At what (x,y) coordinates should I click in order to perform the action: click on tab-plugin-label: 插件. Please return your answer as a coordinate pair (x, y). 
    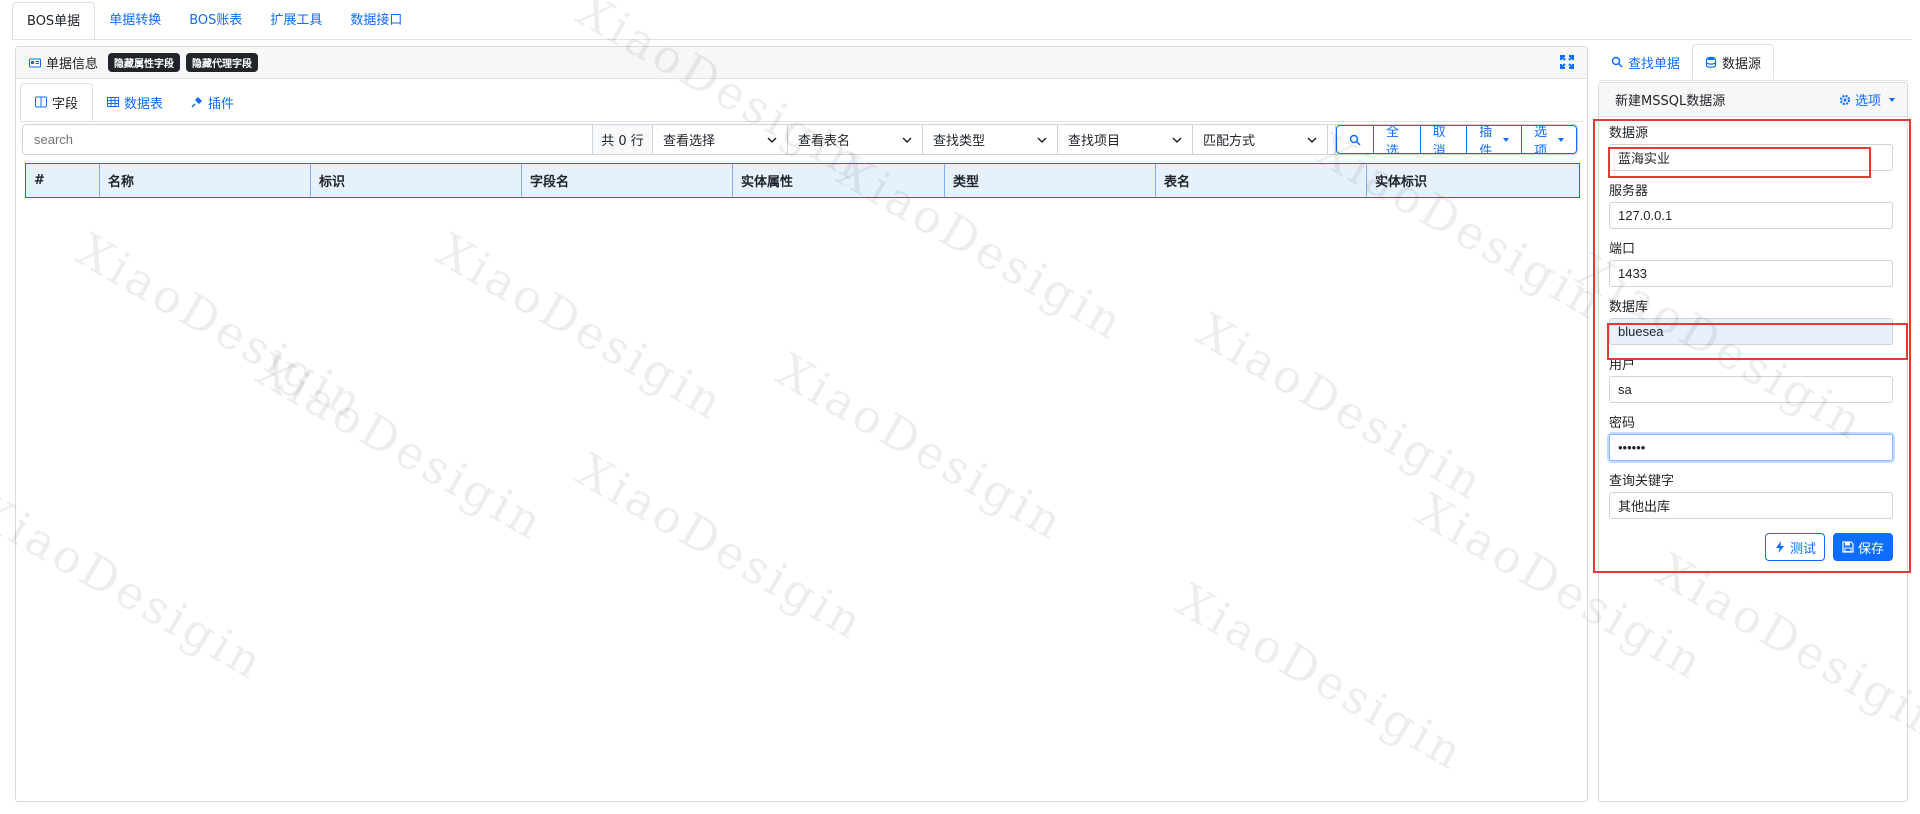
    Looking at the image, I should click on (221, 104).